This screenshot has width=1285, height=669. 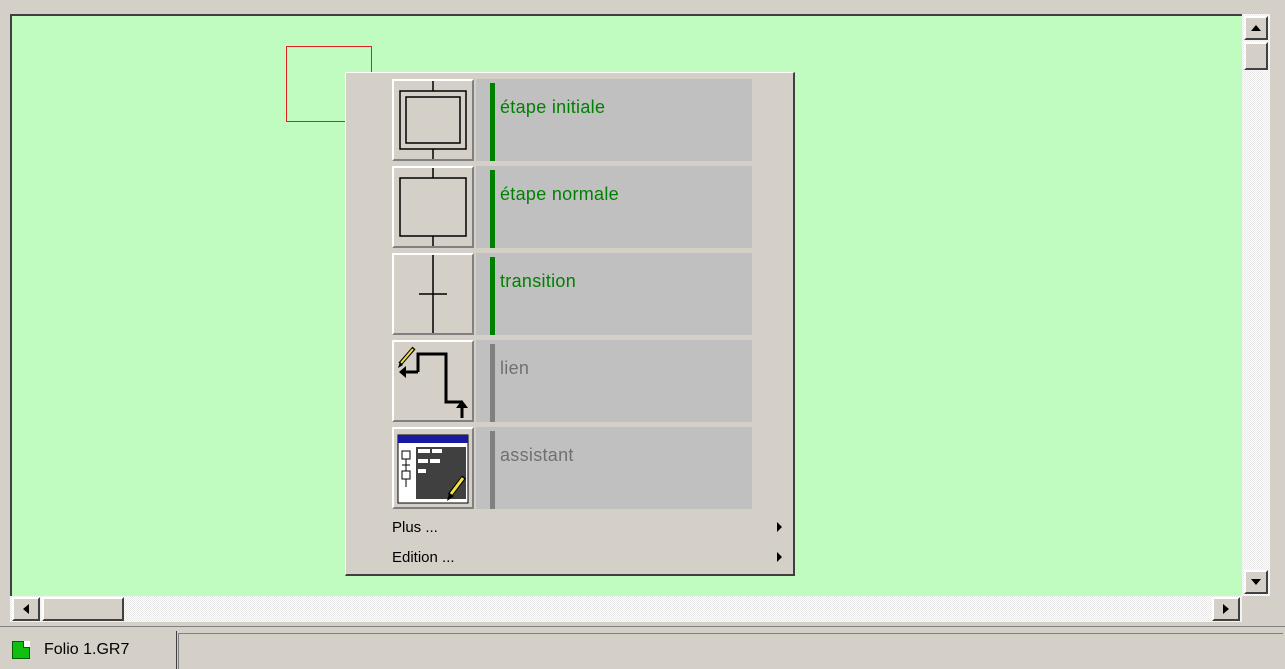 I want to click on link-icon, so click(x=433, y=381).